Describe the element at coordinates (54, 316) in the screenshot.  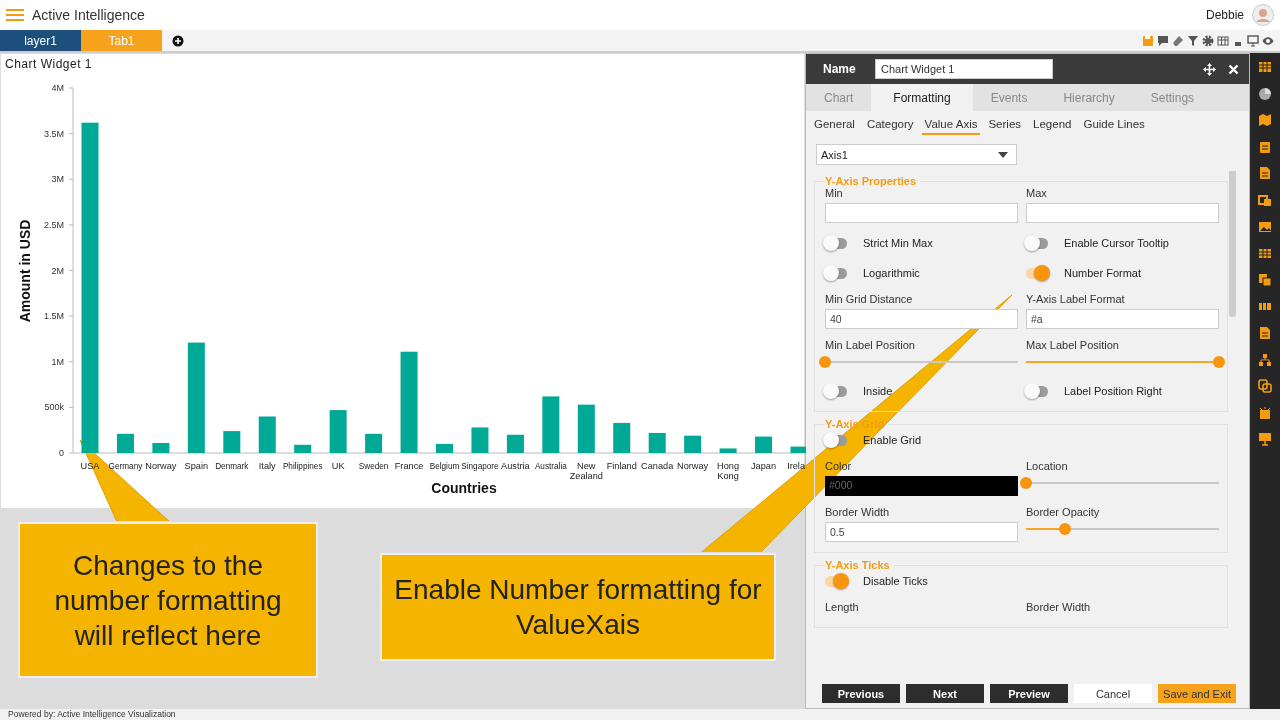
I see `tick-label: 1.5M` at that location.